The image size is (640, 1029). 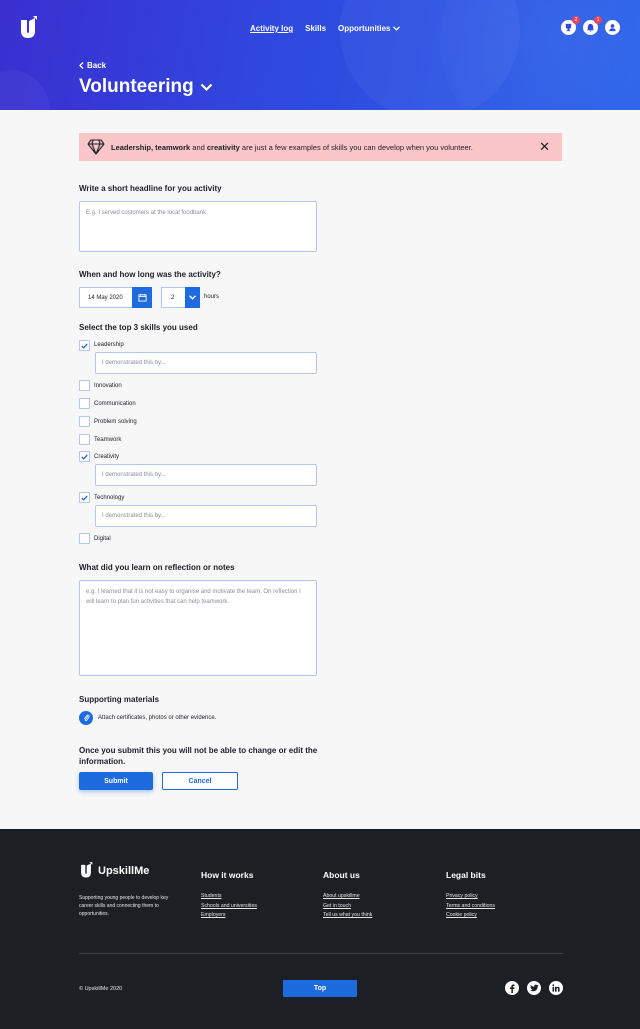 I want to click on submit-button: Submit, so click(x=116, y=781).